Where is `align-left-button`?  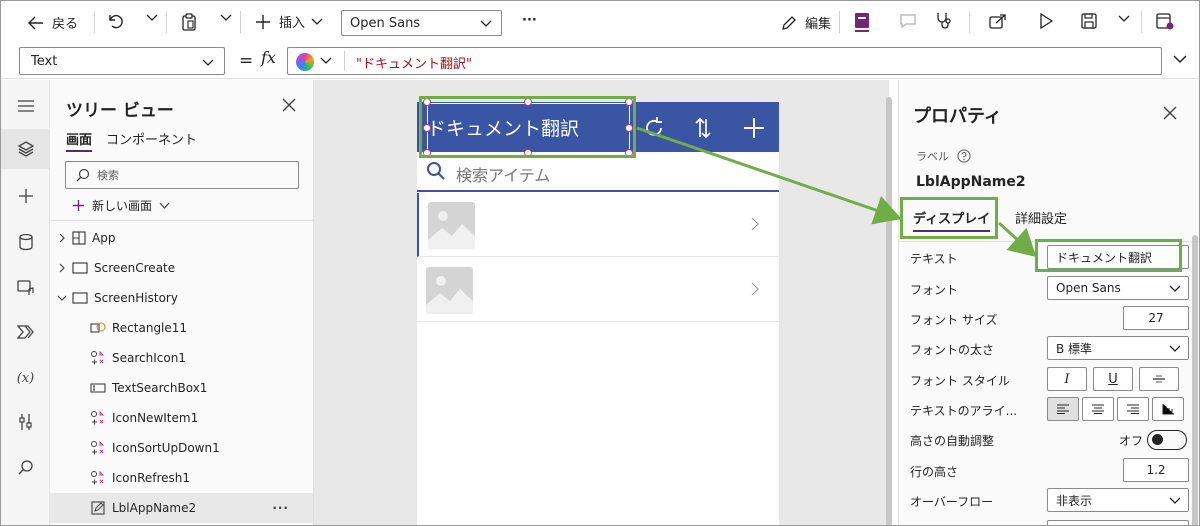
align-left-button is located at coordinates (1063, 409).